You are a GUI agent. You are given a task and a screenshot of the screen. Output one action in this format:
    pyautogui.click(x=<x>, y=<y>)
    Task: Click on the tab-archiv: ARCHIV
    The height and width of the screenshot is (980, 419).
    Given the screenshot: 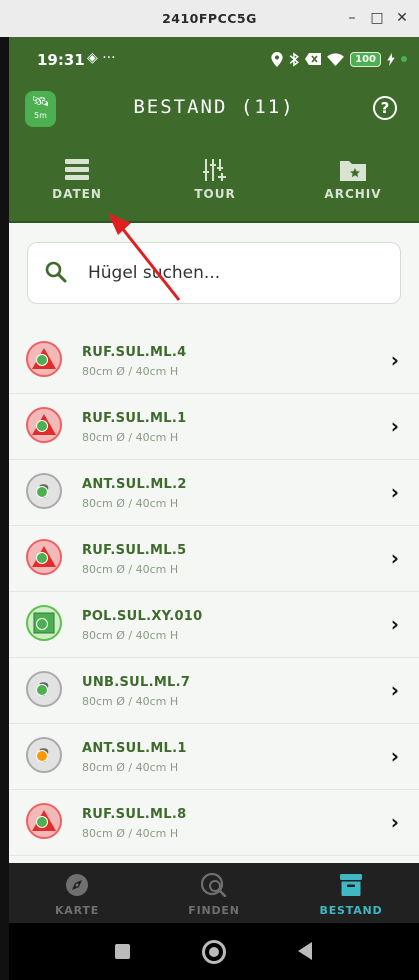 What is the action you would take?
    pyautogui.click(x=353, y=191)
    